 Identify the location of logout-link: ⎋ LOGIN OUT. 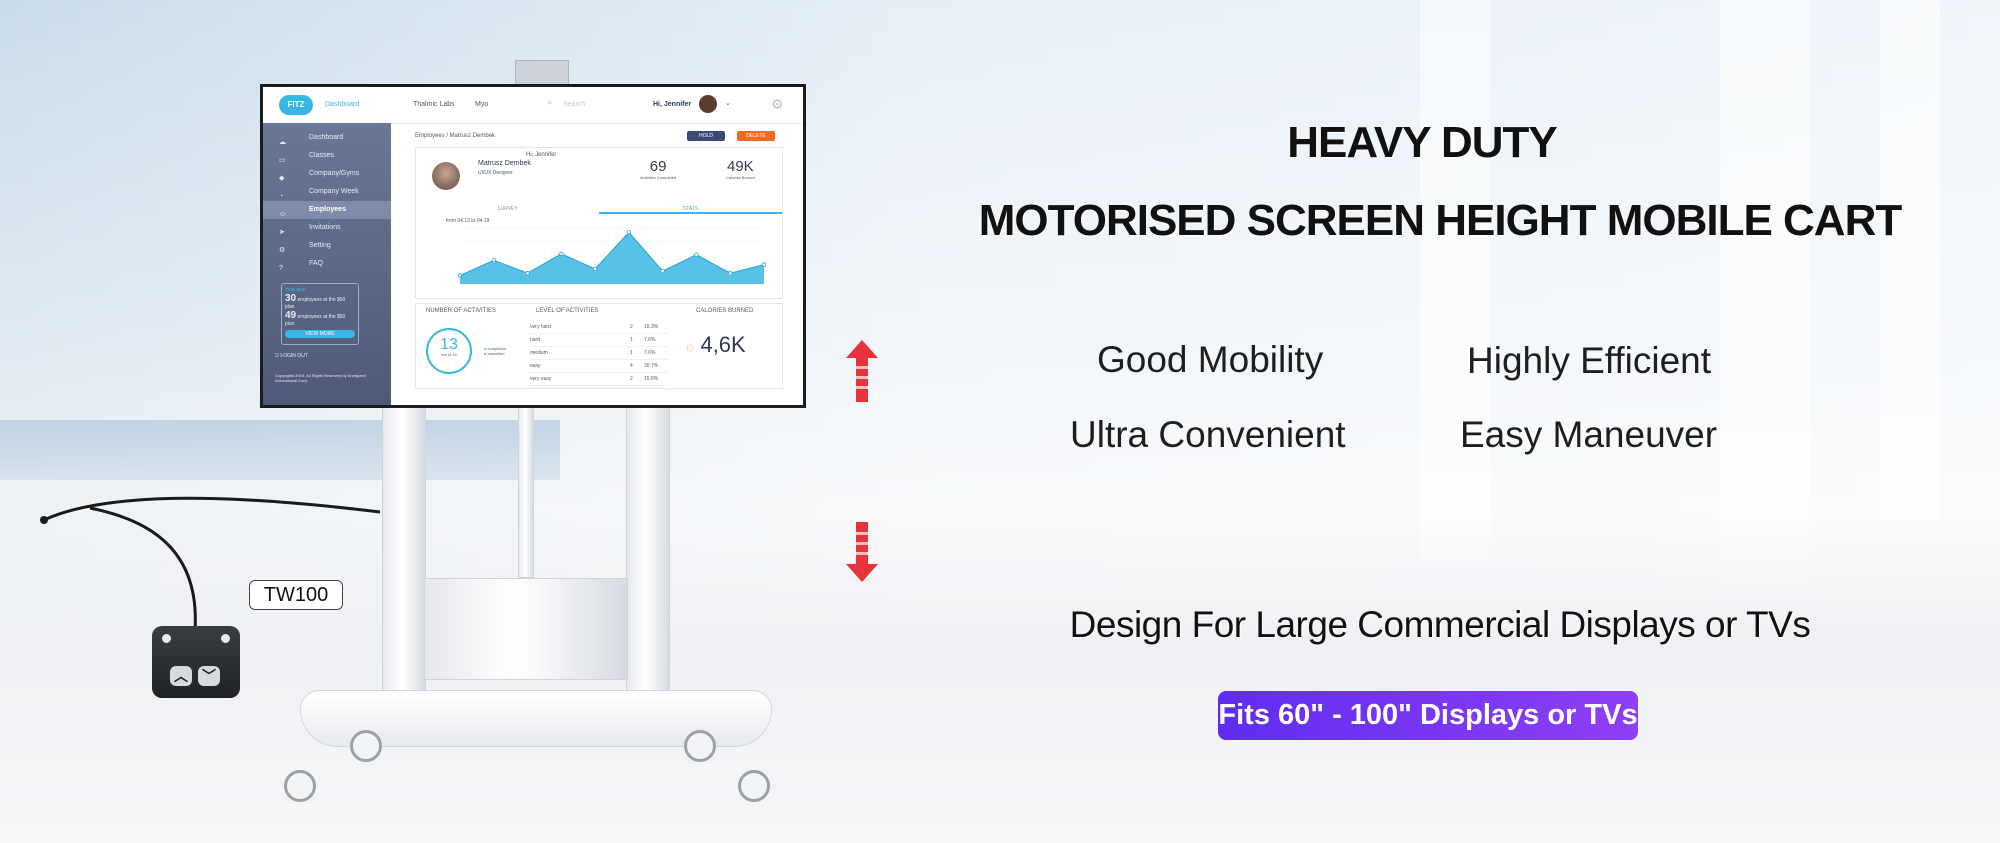
(291, 356).